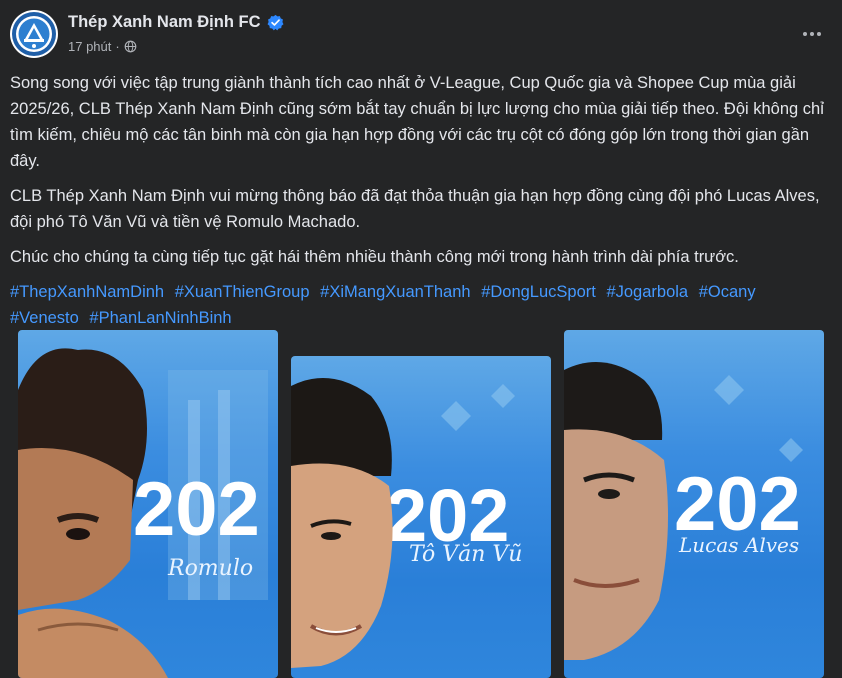 The image size is (842, 678). Describe the element at coordinates (242, 292) in the screenshot. I see `hashtag-link: #XuanThienGroup` at that location.